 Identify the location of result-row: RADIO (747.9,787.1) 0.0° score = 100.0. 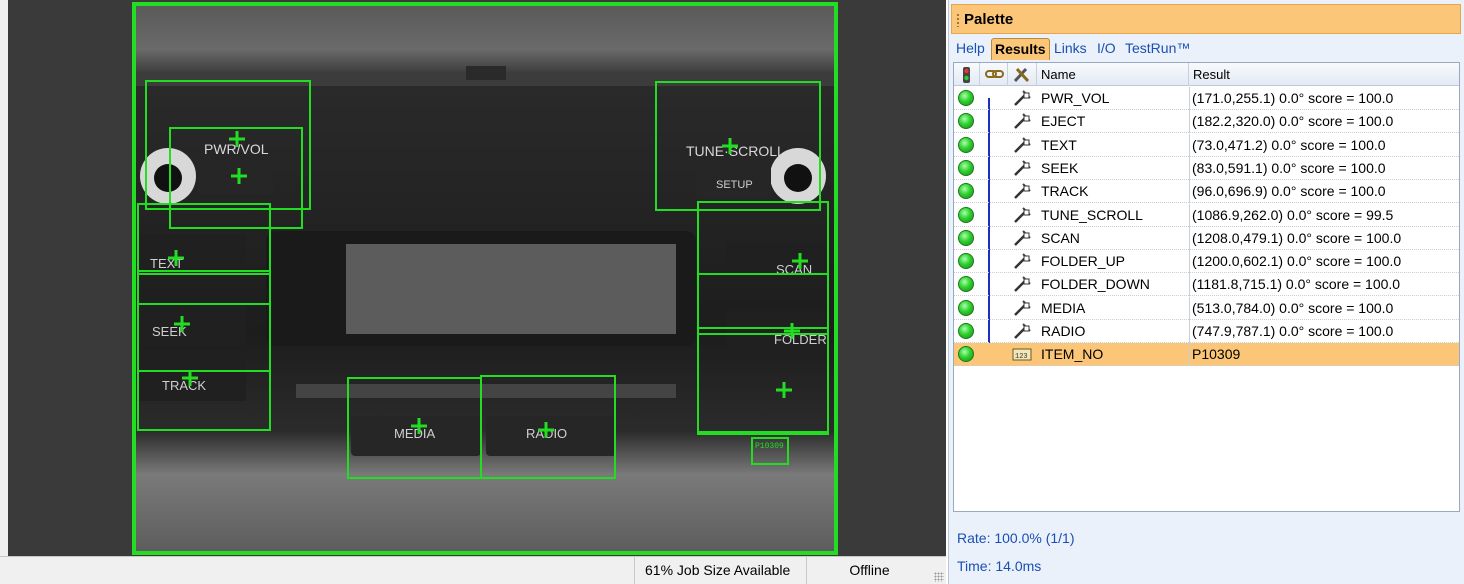
(1206, 331).